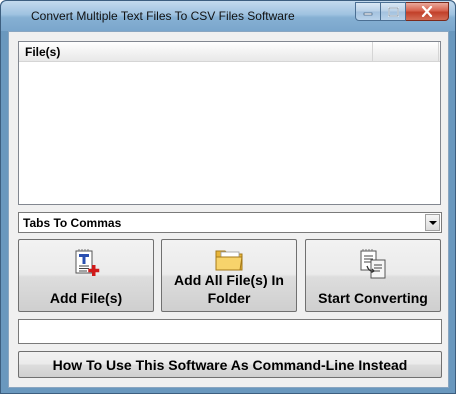 The width and height of the screenshot is (456, 394). Describe the element at coordinates (230, 222) in the screenshot. I see `conversion-mode-select: Tabs To Commas` at that location.